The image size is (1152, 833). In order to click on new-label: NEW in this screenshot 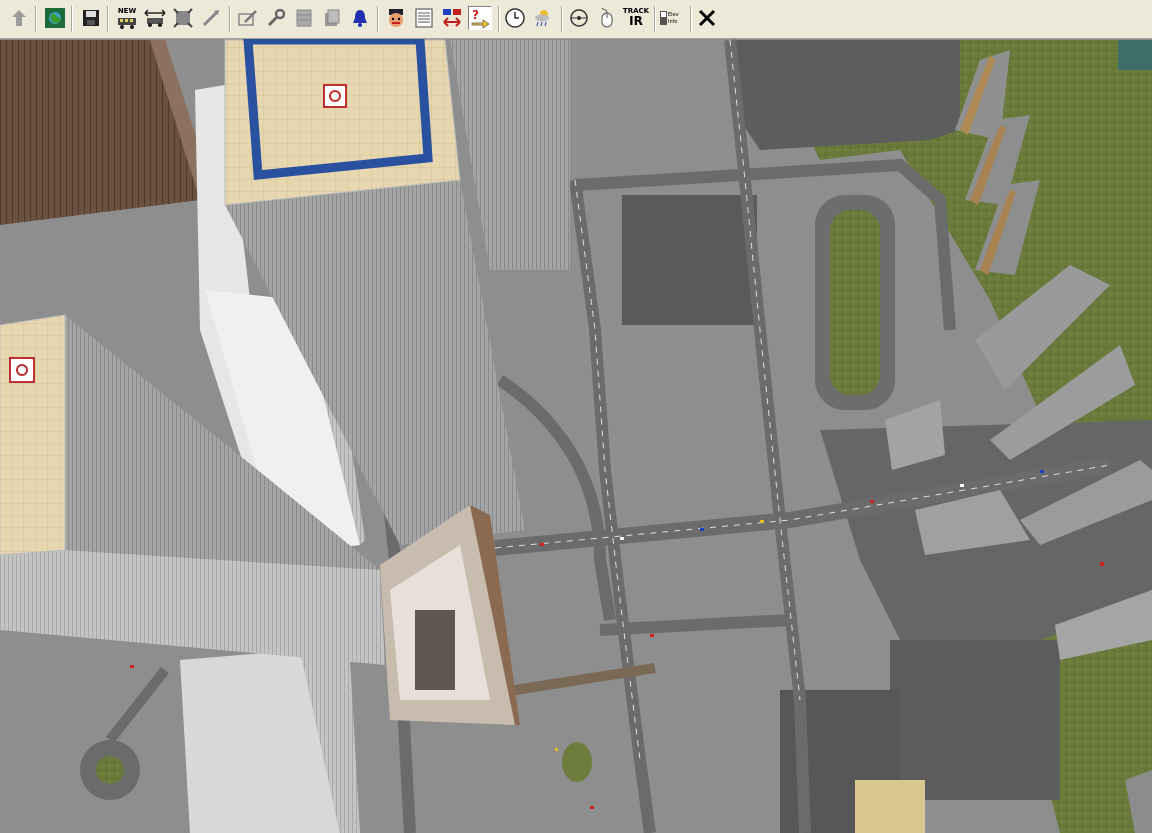, I will do `click(127, 10)`.